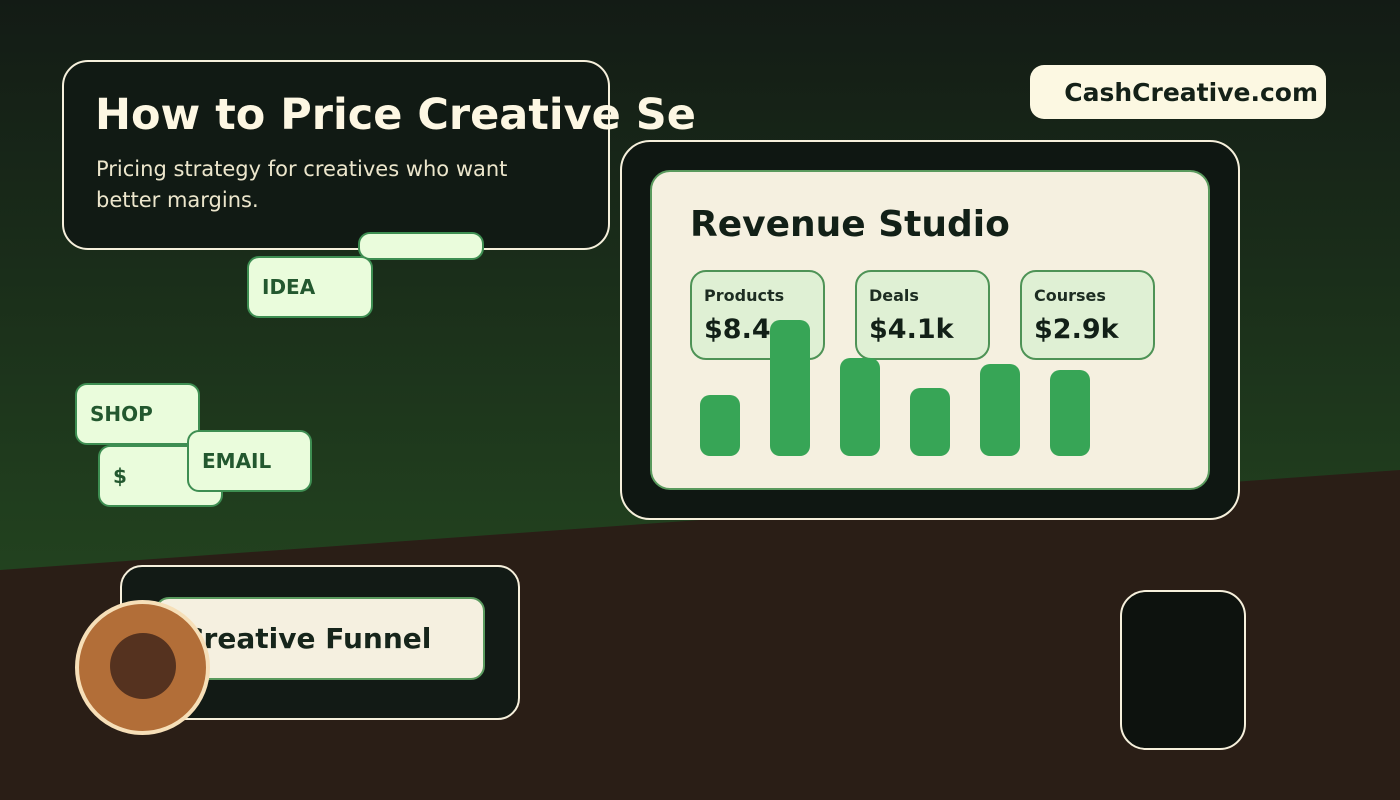  Describe the element at coordinates (395, 115) in the screenshot. I see `page-title: How to Price Creative Se` at that location.